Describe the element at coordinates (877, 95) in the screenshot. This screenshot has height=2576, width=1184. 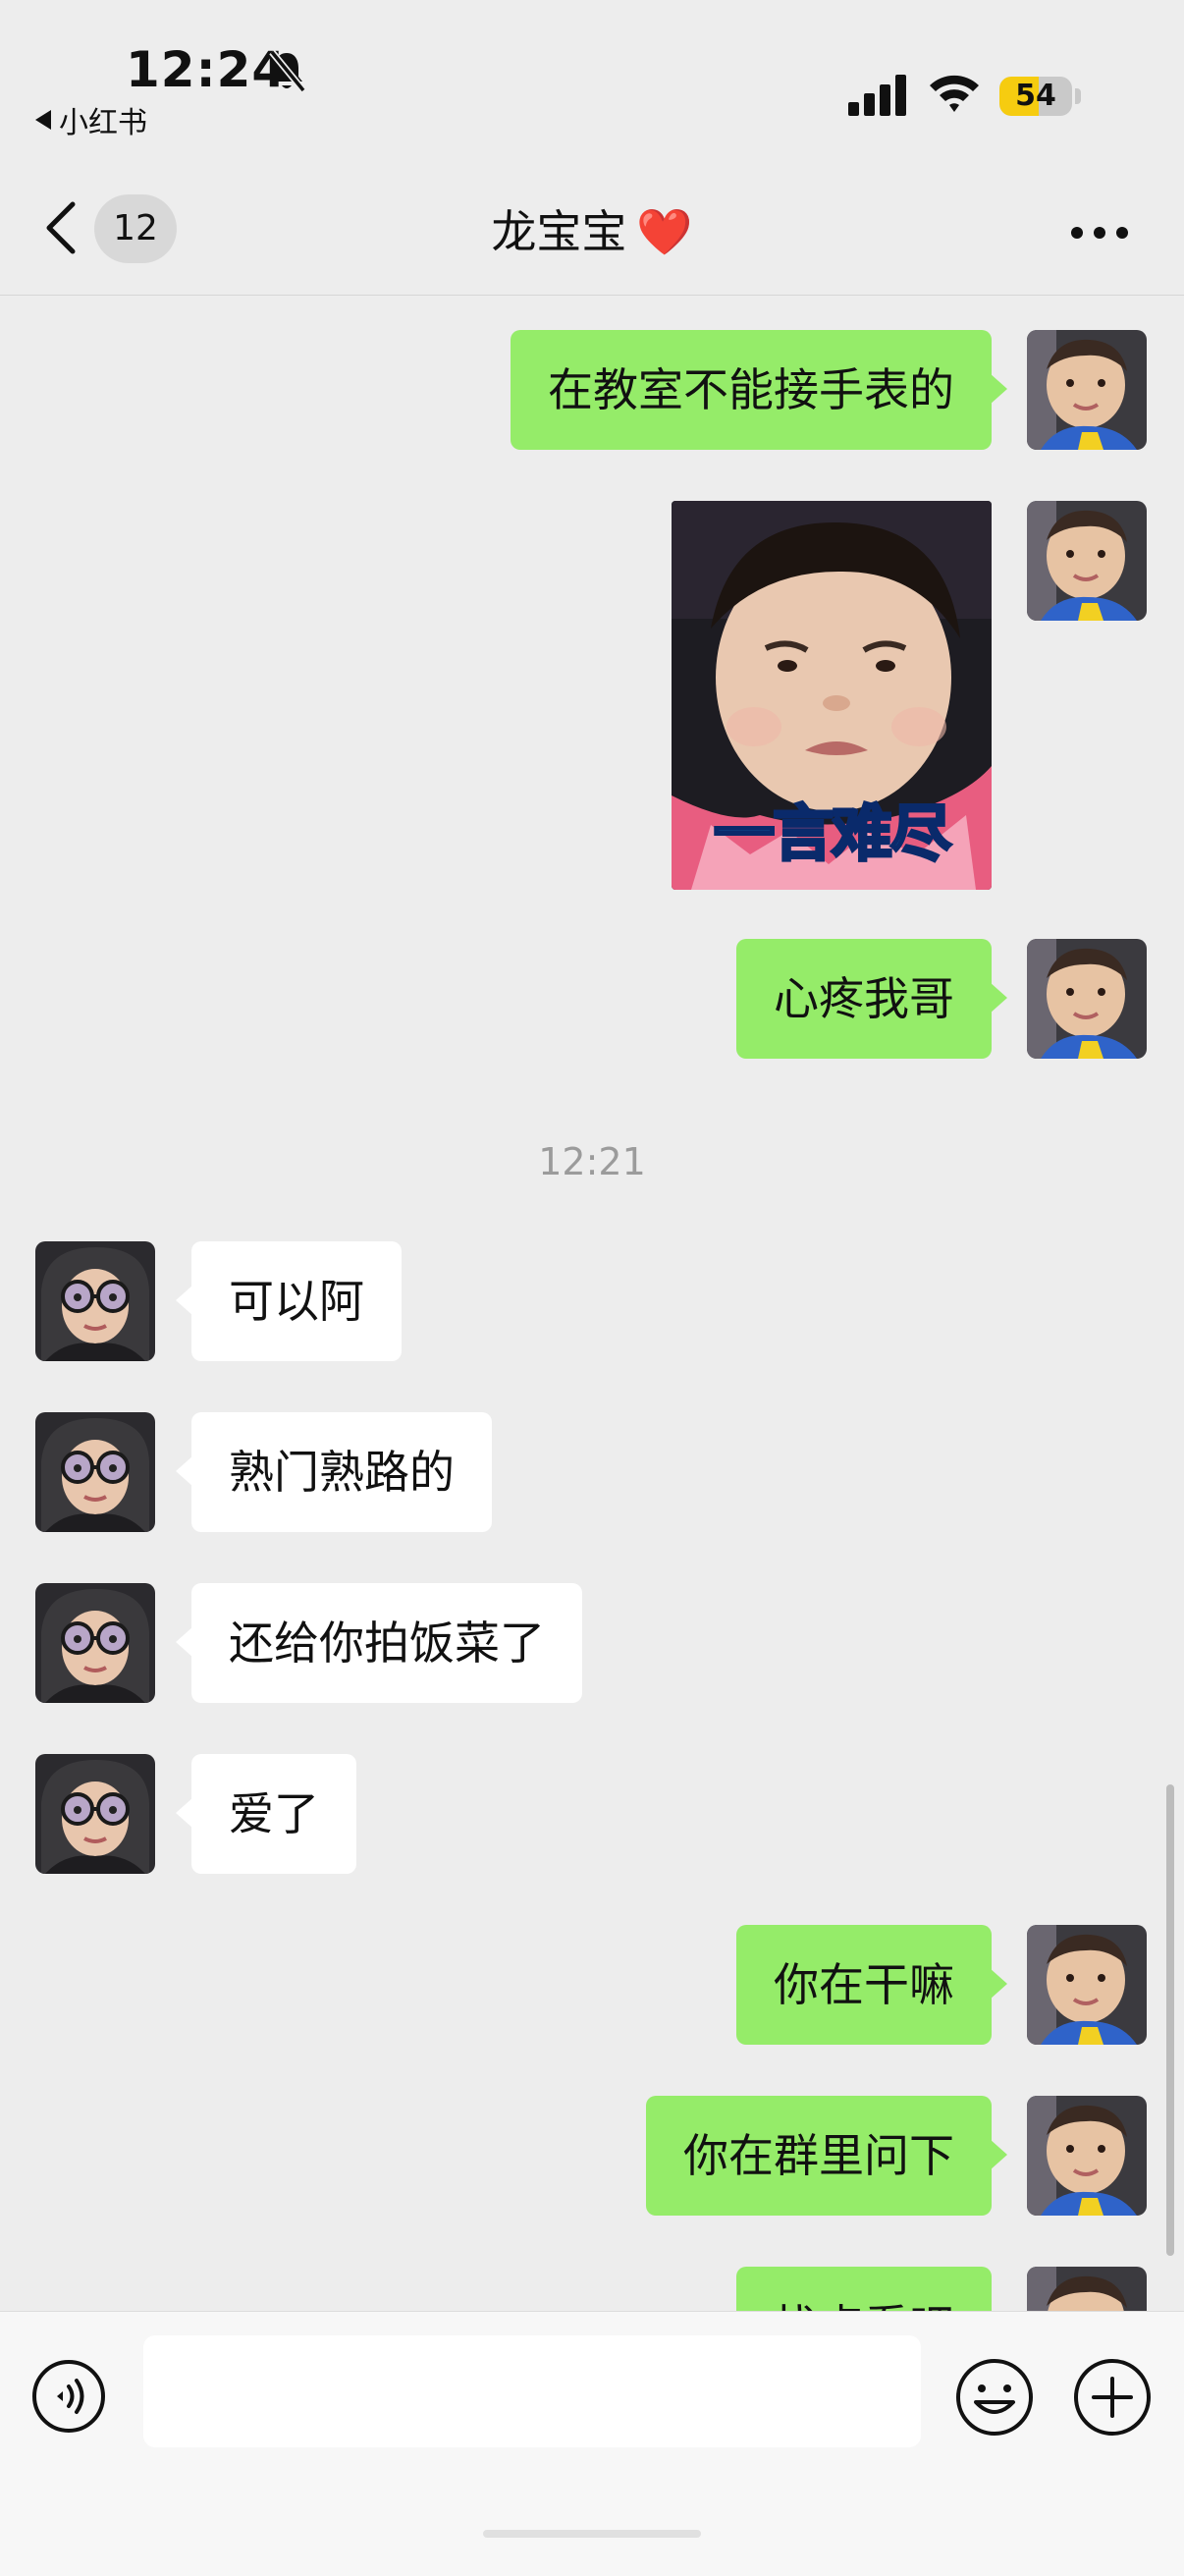
I see `signal-icon` at that location.